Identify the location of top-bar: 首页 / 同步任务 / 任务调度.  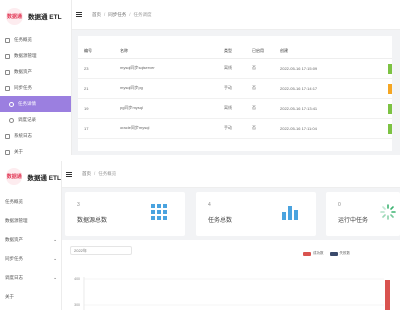
(236, 15).